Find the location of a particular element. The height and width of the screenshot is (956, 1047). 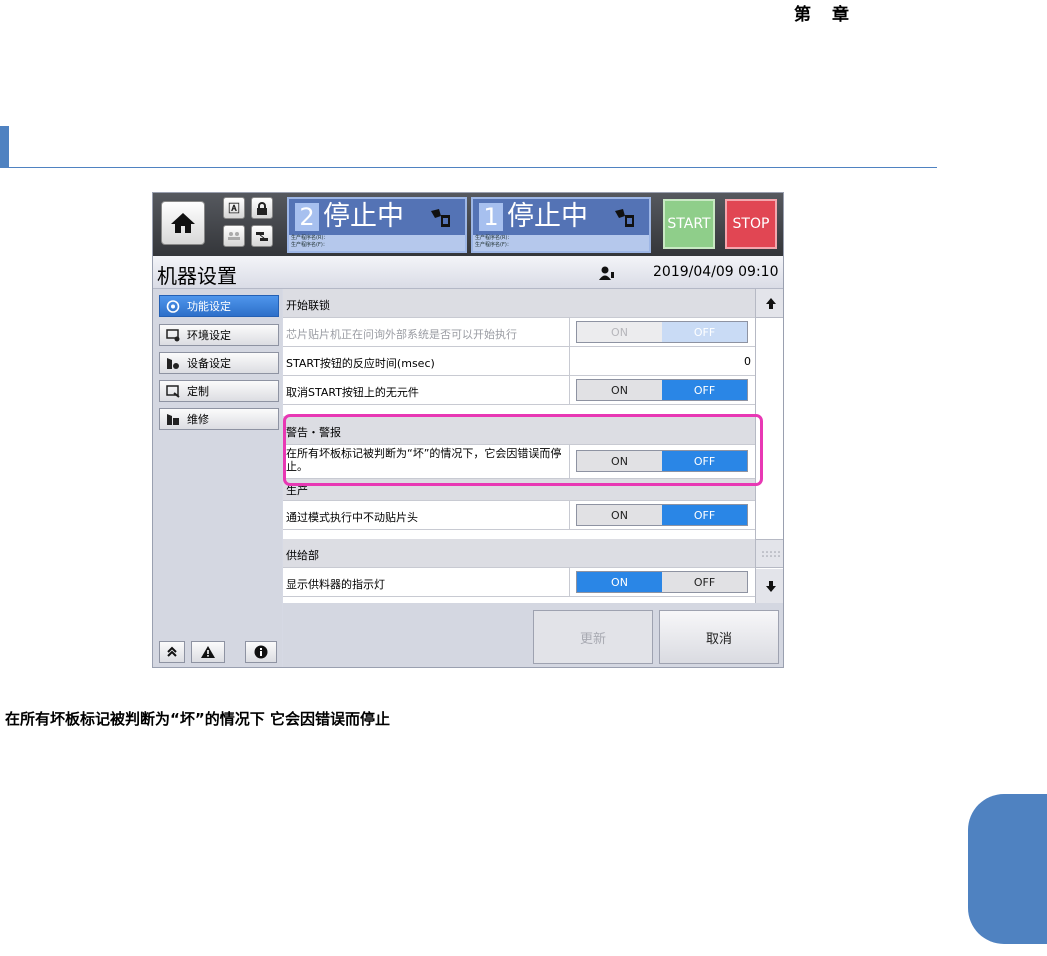

setting-label: 通过模式执行中不动贴片头 is located at coordinates (352, 517).